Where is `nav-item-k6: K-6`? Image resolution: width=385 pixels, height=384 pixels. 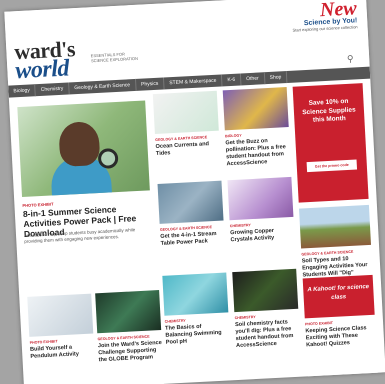 nav-item-k6: K-6 is located at coordinates (232, 80).